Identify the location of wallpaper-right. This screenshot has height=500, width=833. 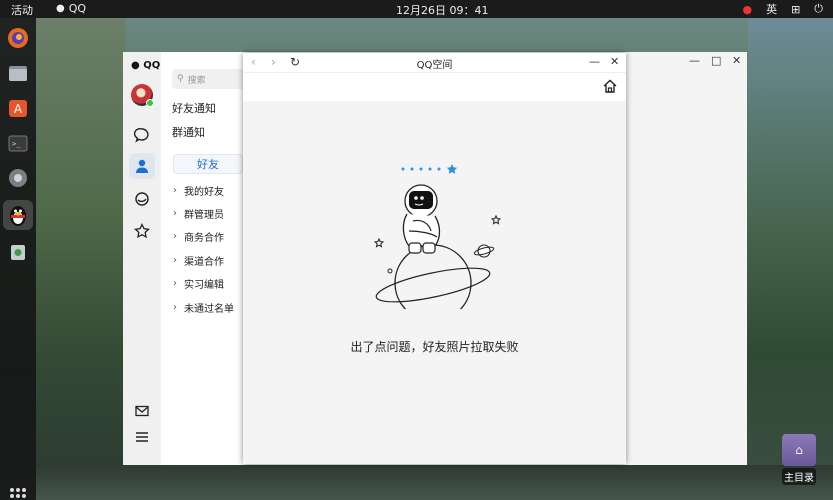
(790, 259).